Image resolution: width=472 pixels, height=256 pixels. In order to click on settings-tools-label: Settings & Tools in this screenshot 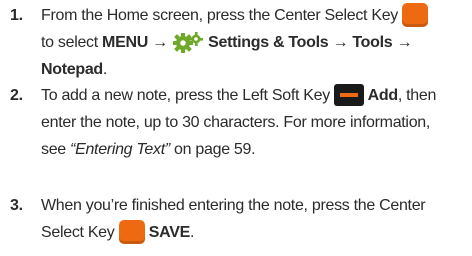, I will do `click(266, 43)`.